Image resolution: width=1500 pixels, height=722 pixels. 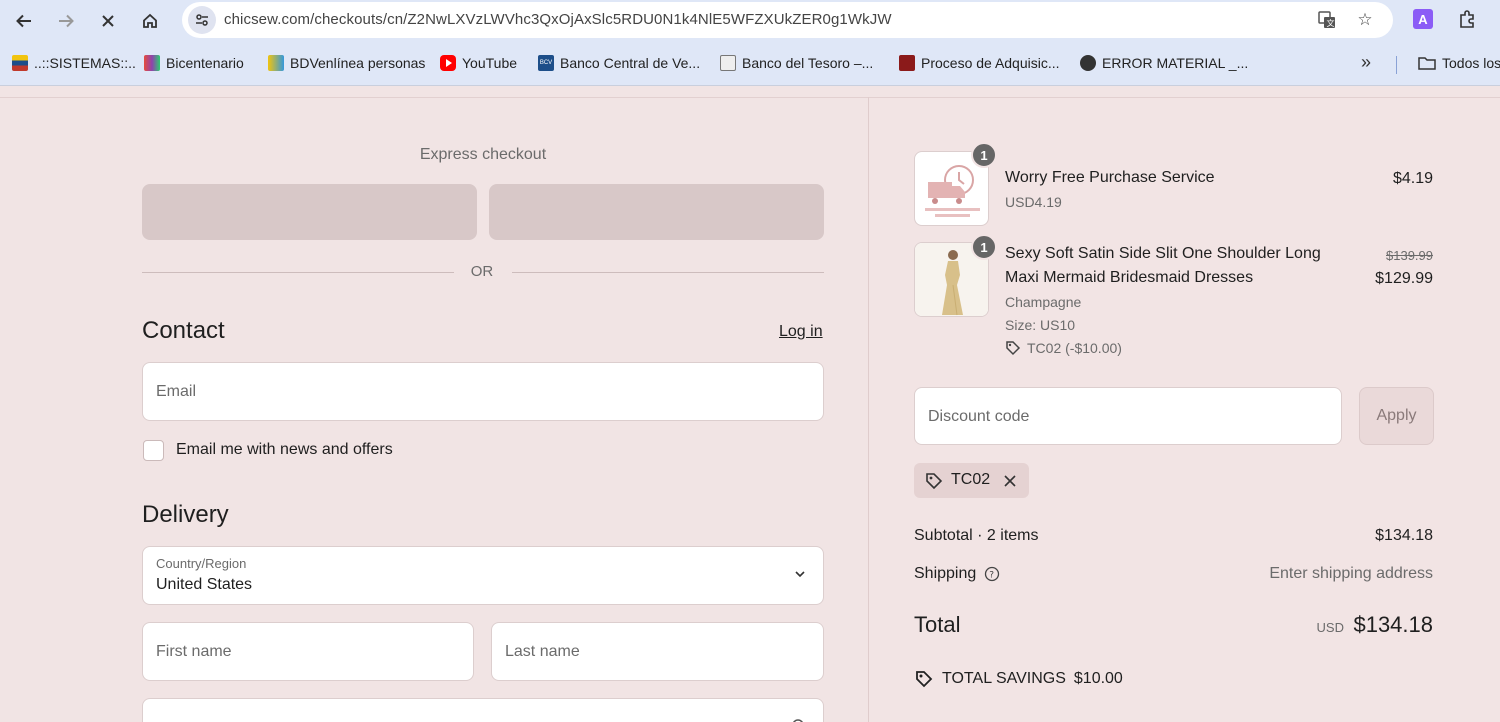 I want to click on email-placeholder: Email, so click(x=176, y=391).